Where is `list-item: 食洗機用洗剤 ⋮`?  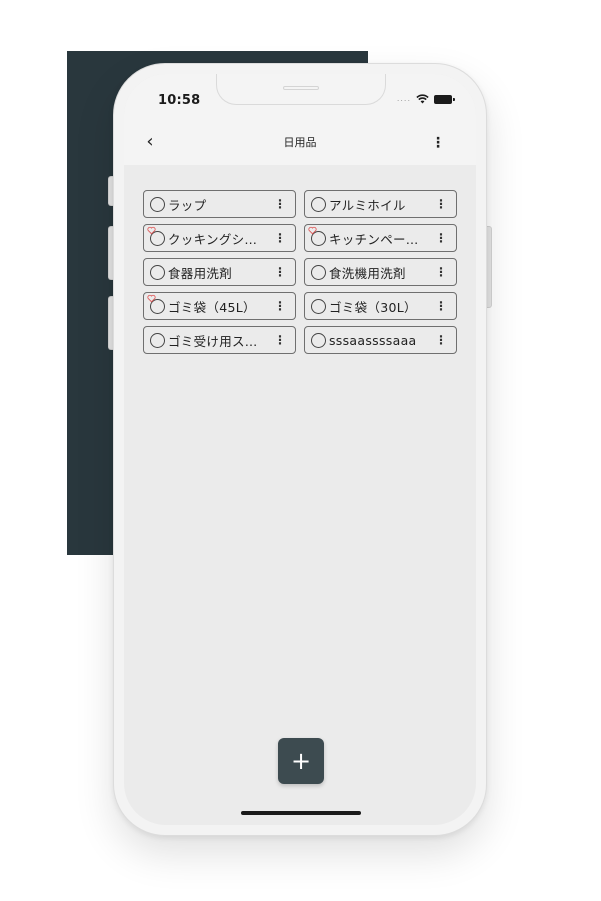 list-item: 食洗機用洗剤 ⋮ is located at coordinates (380, 272).